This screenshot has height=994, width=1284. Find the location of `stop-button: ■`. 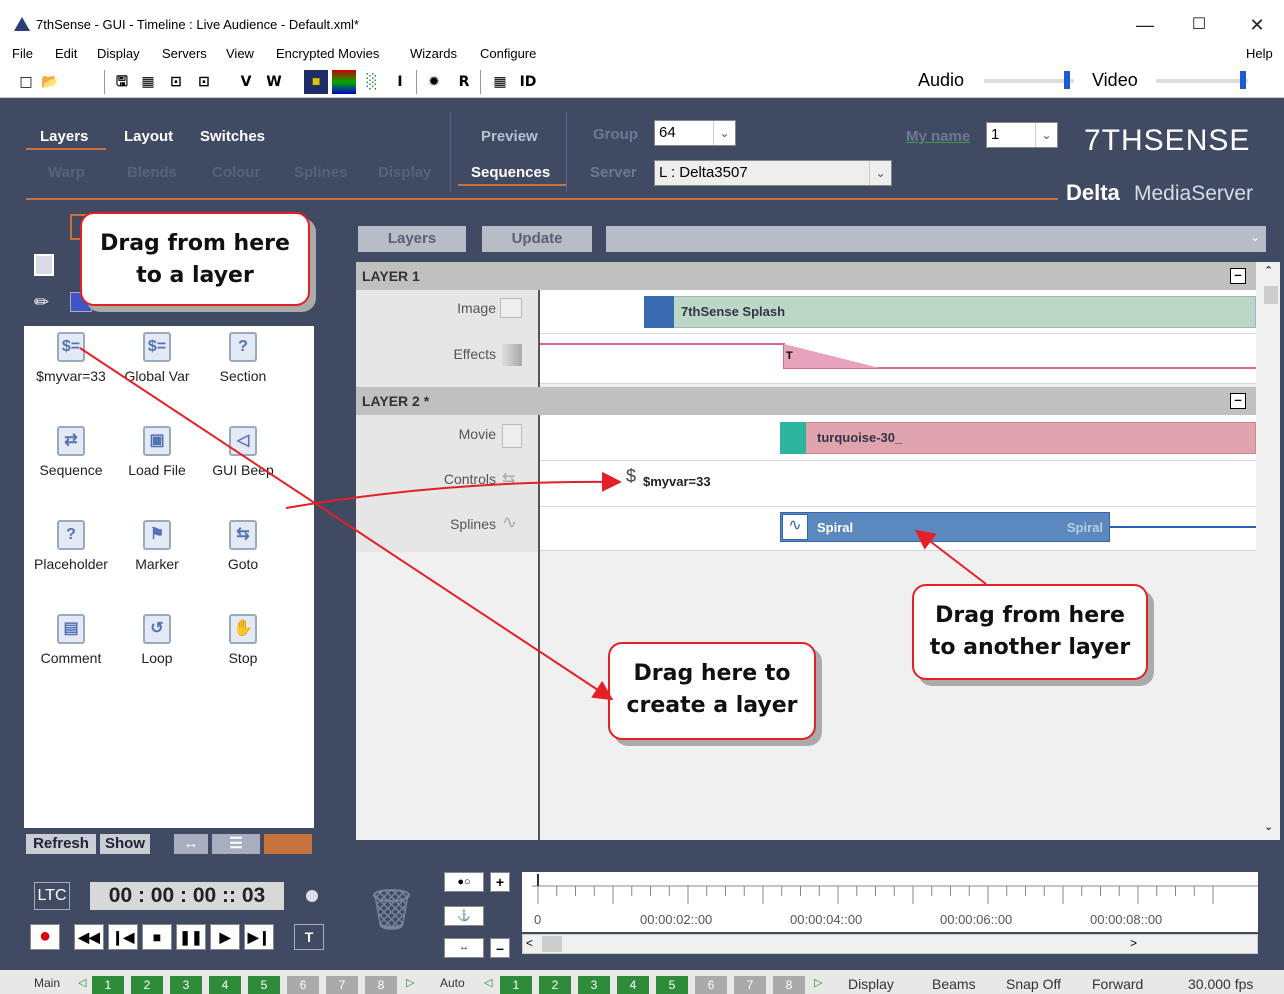

stop-button: ■ is located at coordinates (157, 937).